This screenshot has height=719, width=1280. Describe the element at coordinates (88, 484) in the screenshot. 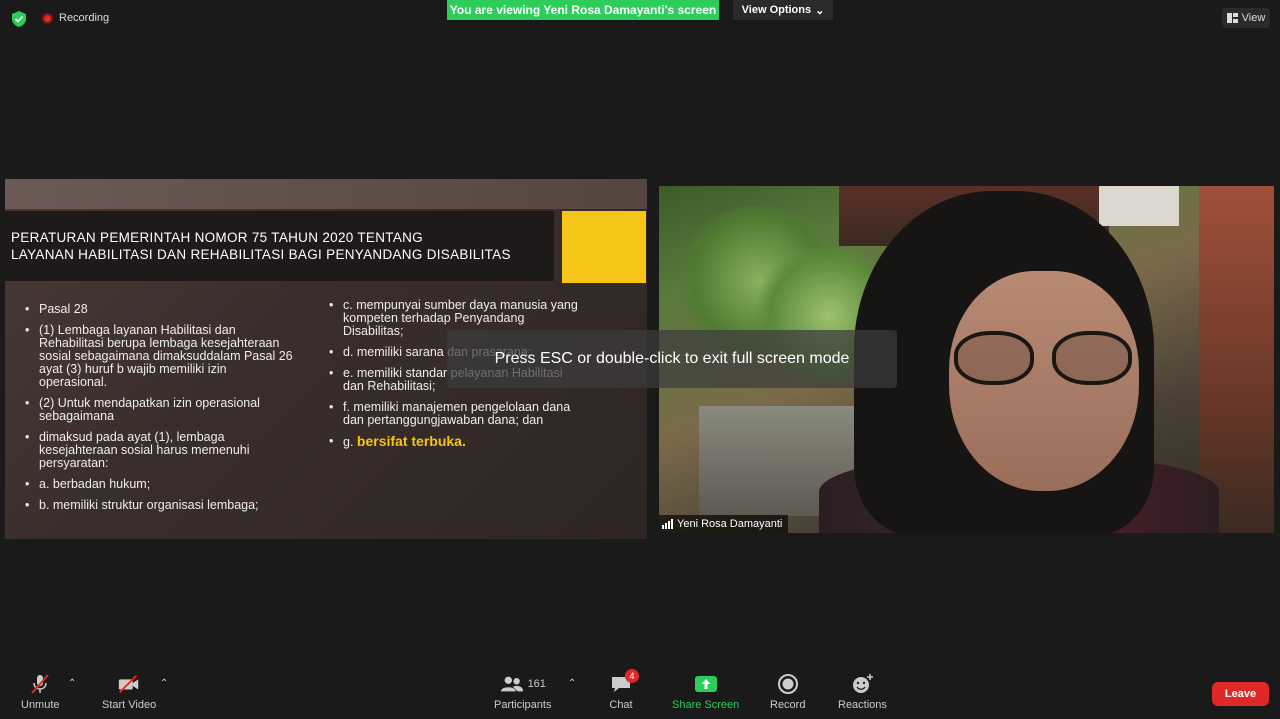

I see `list-item: • a. berbadan hukum;` at that location.